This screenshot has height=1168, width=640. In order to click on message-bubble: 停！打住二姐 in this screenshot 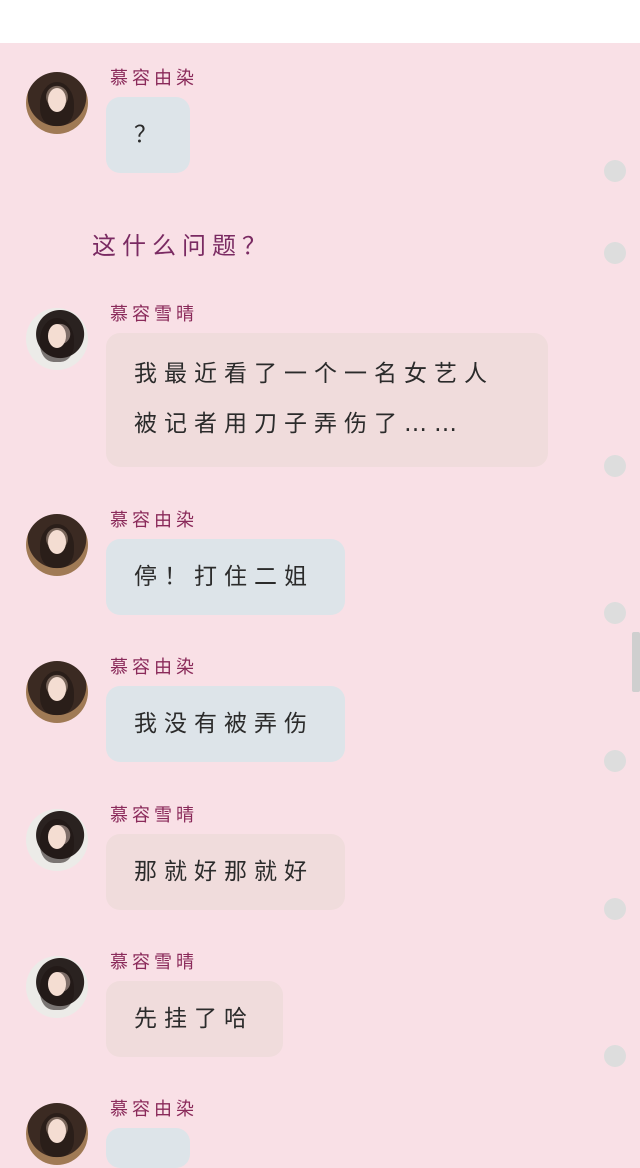, I will do `click(225, 577)`.